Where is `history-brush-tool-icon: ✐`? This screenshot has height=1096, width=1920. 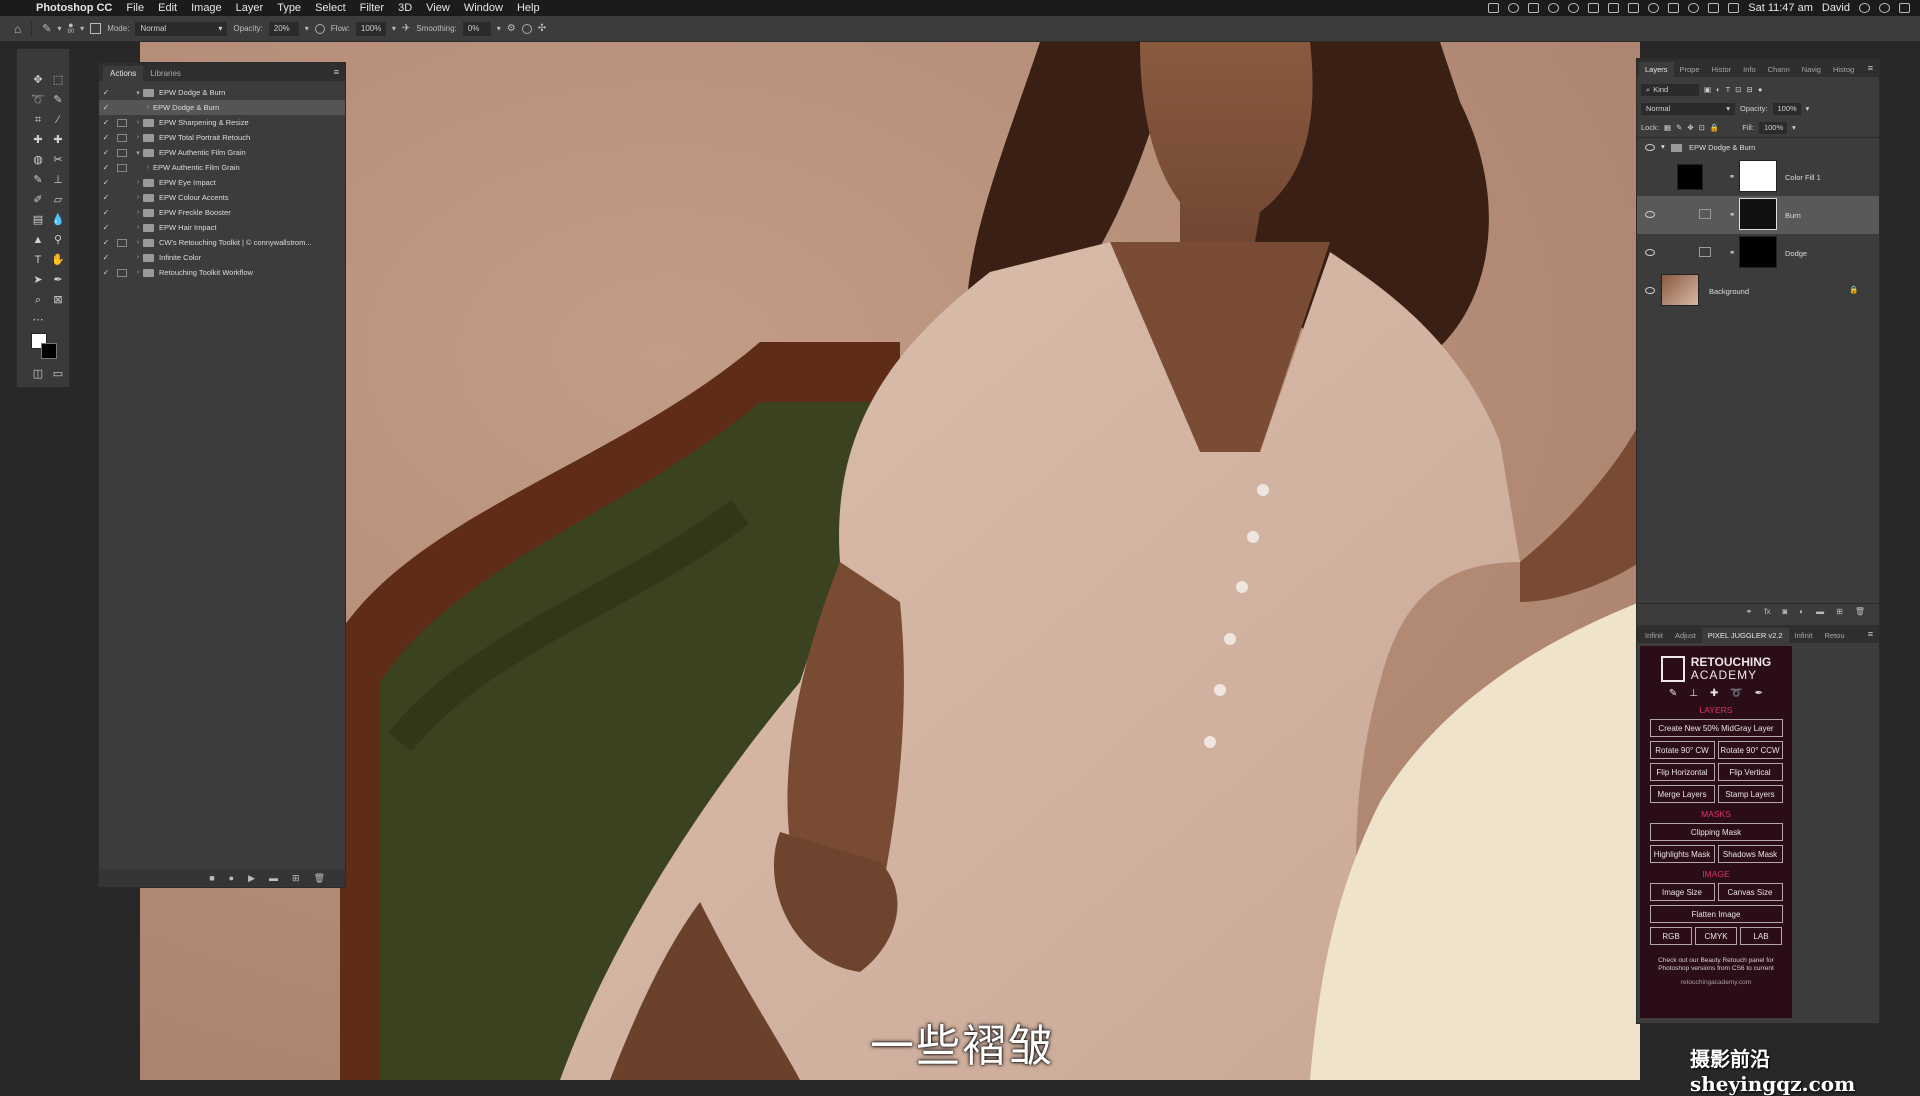
history-brush-tool-icon: ✐ is located at coordinates (38, 200).